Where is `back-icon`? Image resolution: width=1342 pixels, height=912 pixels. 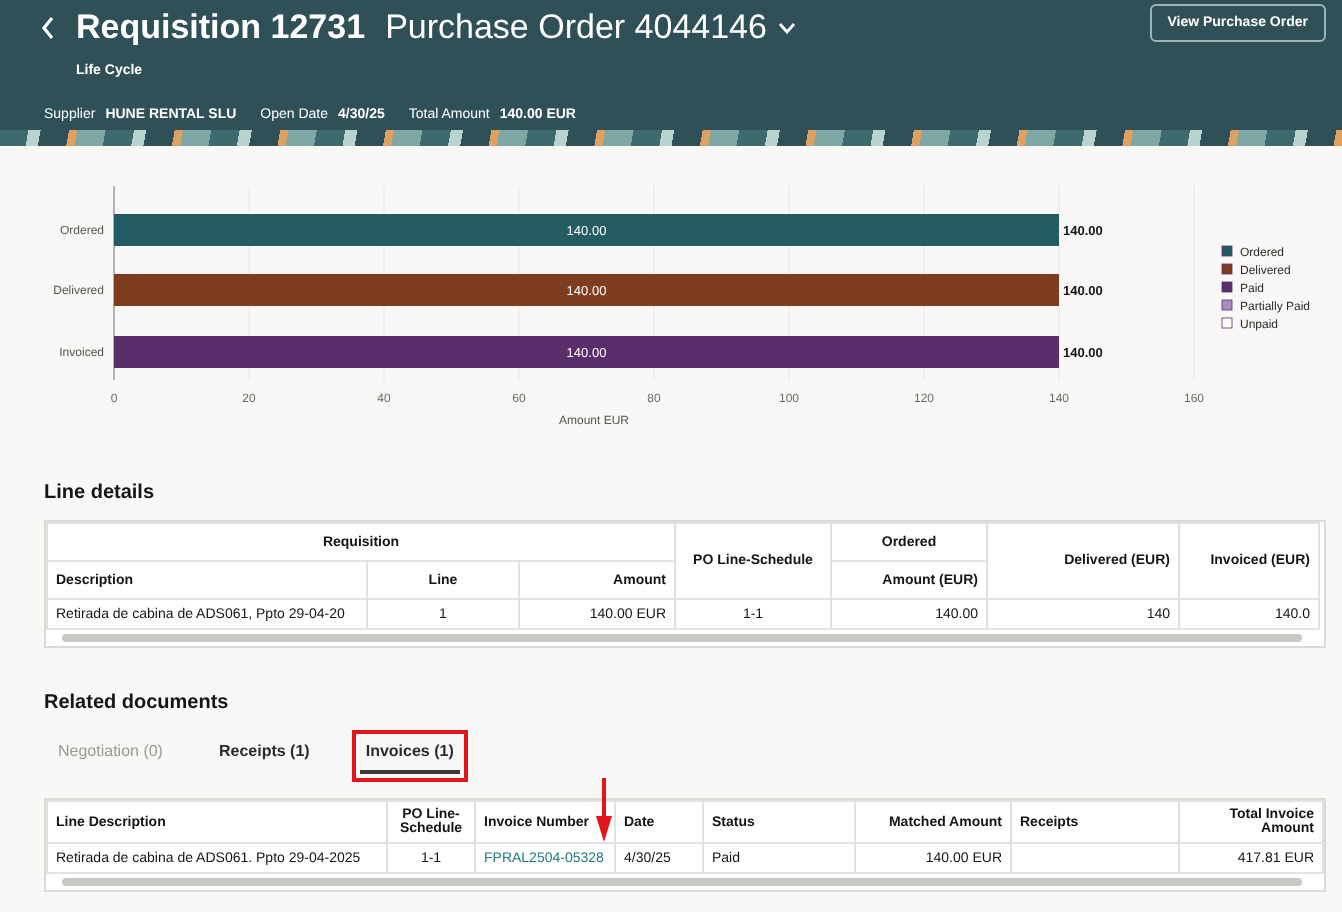
back-icon is located at coordinates (48, 28).